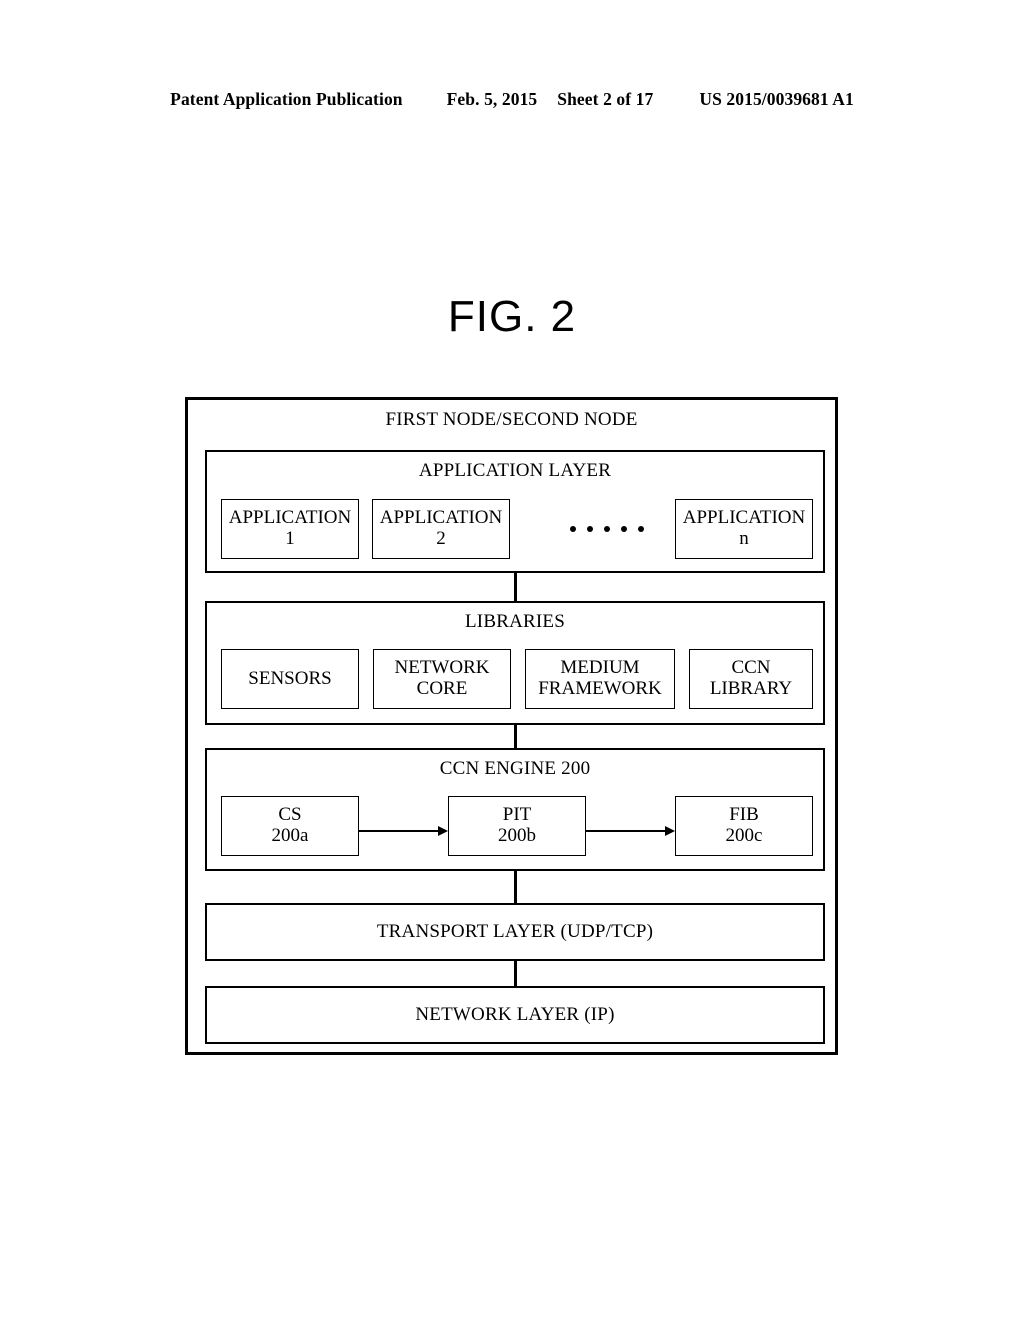 Image resolution: width=1024 pixels, height=1320 pixels. I want to click on publication-date: Feb. 5, 2015, so click(492, 98).